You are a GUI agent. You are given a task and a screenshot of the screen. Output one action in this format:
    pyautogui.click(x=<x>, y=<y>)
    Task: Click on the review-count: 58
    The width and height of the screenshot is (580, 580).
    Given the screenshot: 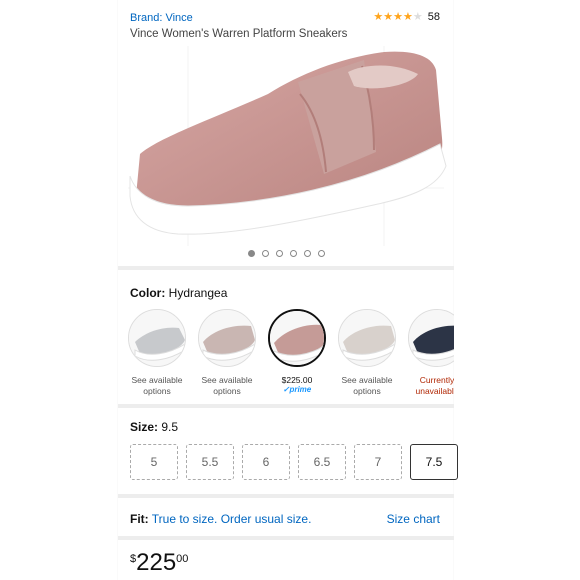 What is the action you would take?
    pyautogui.click(x=434, y=17)
    